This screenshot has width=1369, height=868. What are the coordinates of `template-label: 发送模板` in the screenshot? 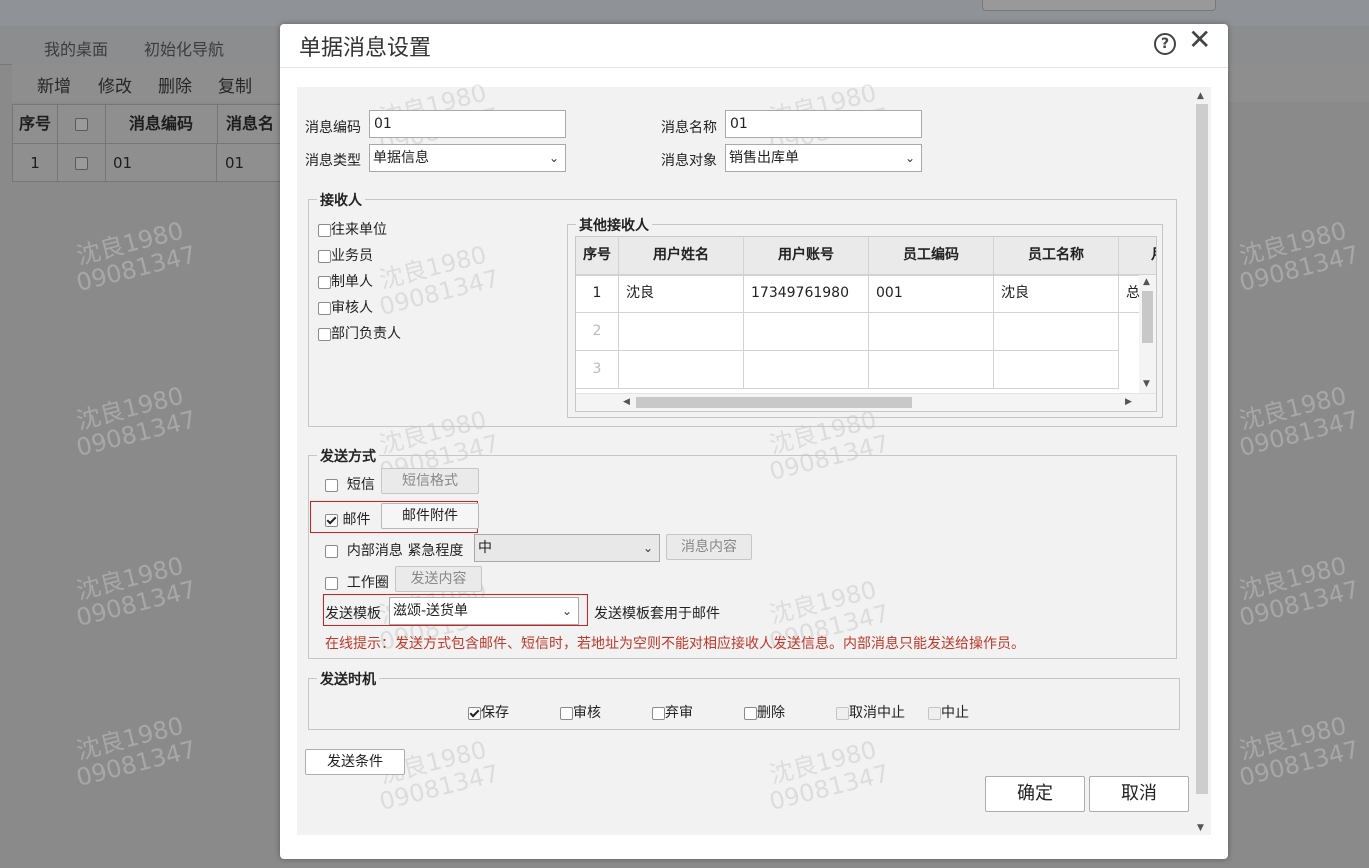 It's located at (353, 614).